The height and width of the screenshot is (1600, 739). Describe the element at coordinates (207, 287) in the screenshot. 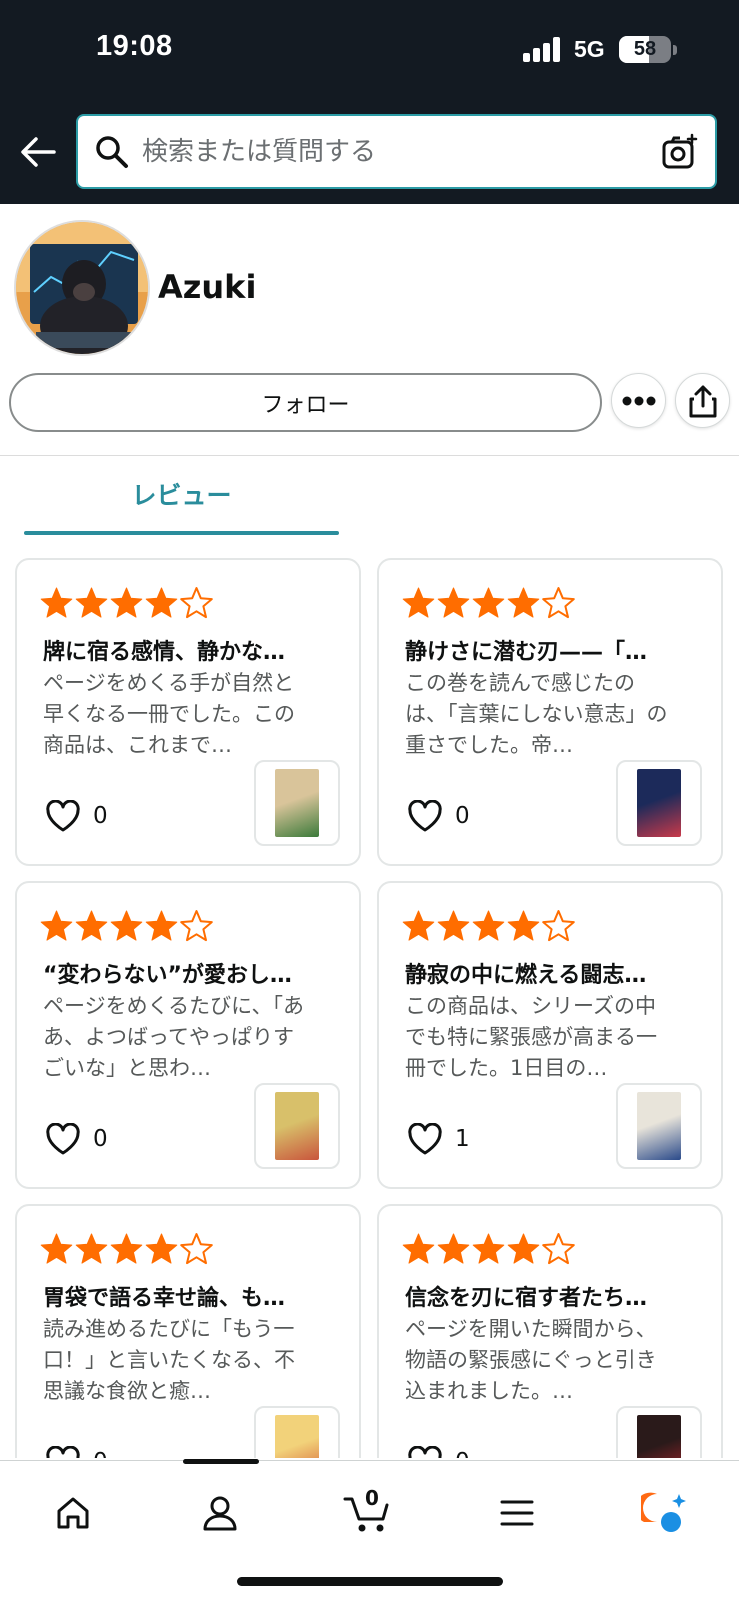

I see `profile-name: Azuki` at that location.